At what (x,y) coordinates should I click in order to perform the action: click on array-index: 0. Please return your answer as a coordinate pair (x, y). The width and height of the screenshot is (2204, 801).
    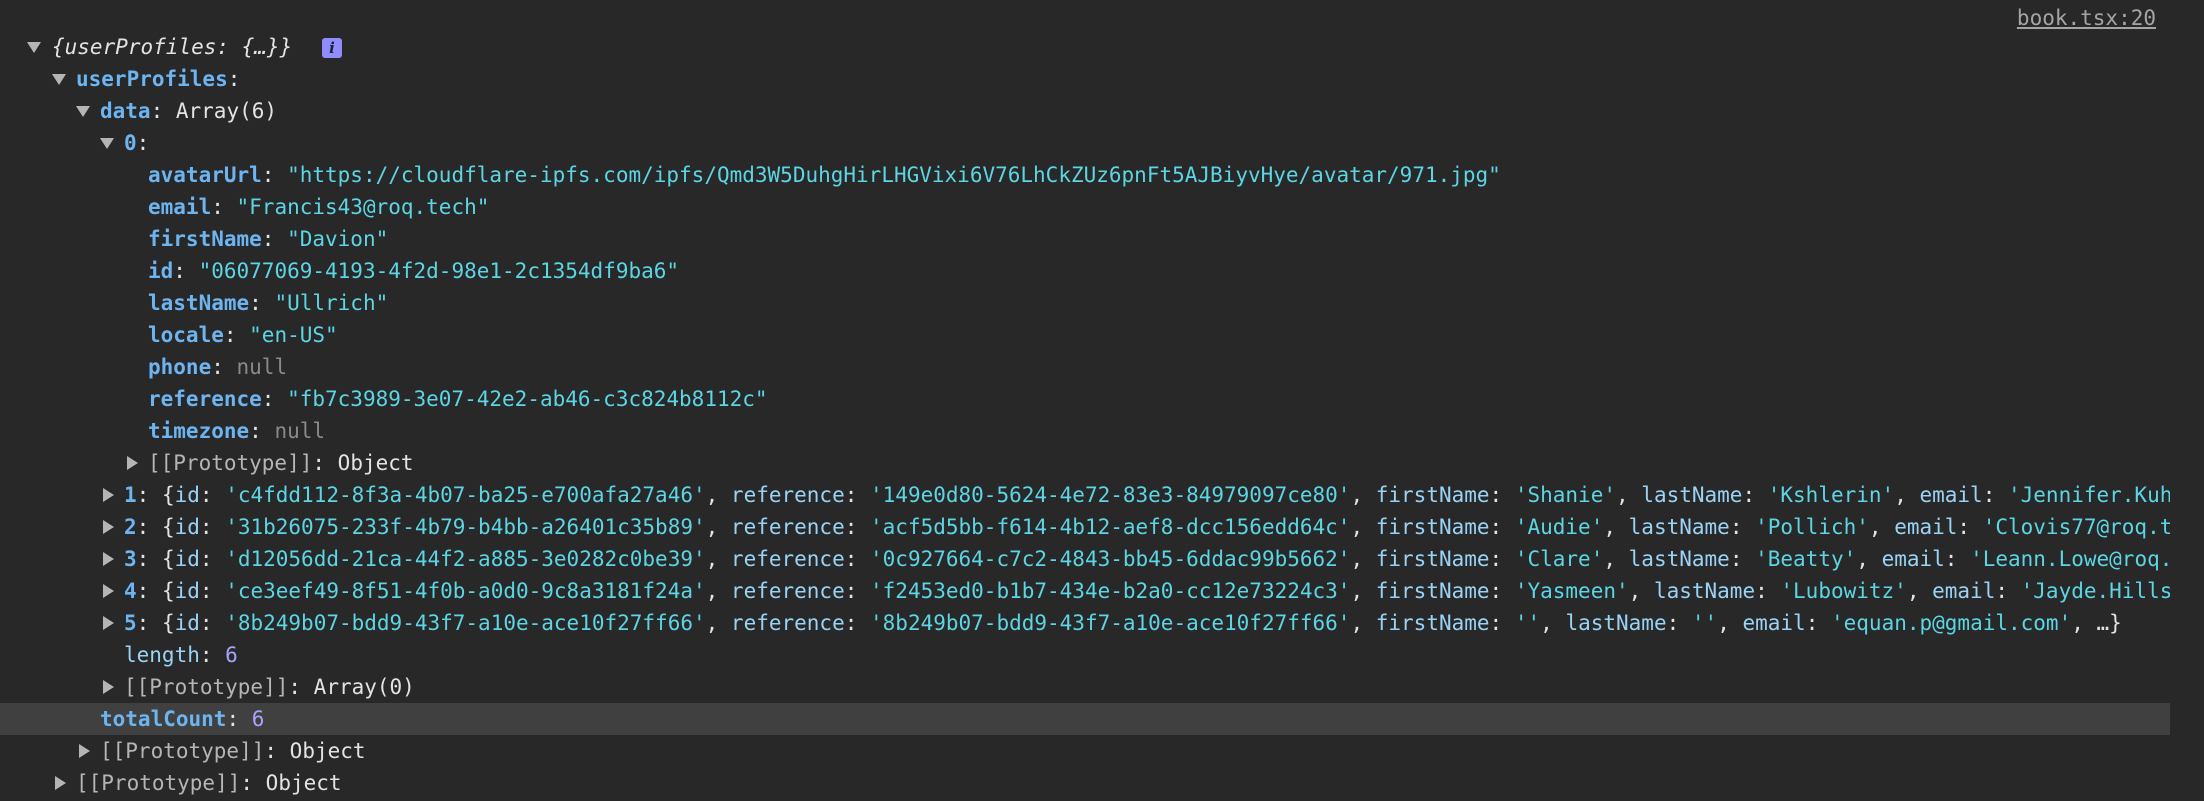
    Looking at the image, I should click on (130, 143).